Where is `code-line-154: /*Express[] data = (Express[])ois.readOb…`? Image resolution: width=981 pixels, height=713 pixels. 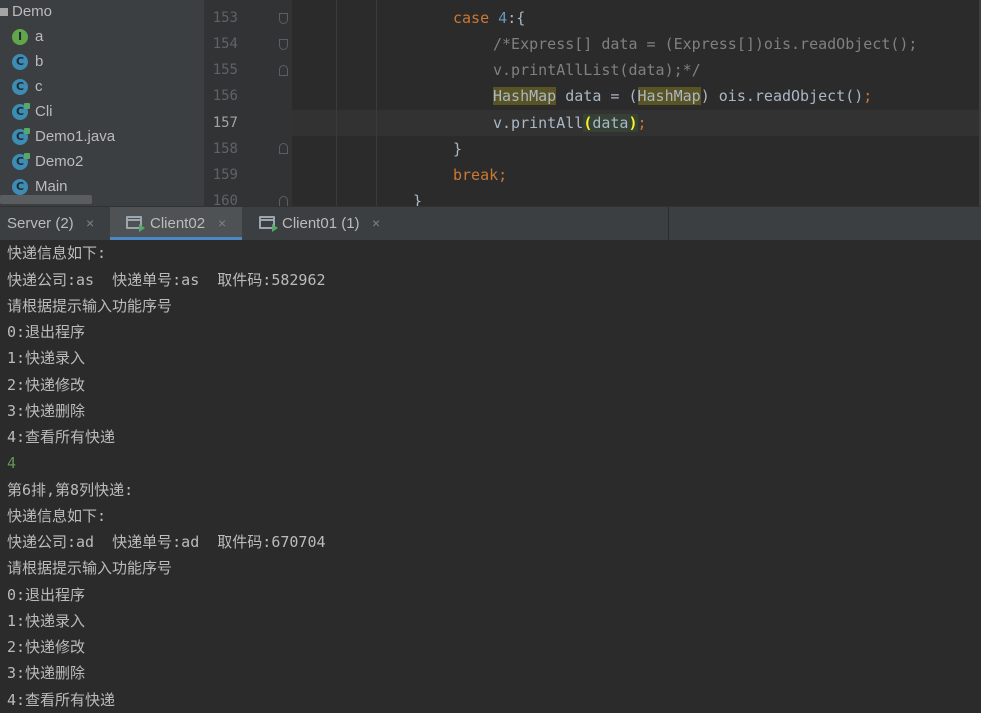
code-line-154: /*Express[] data = (Express[])ois.readOb… is located at coordinates (705, 44).